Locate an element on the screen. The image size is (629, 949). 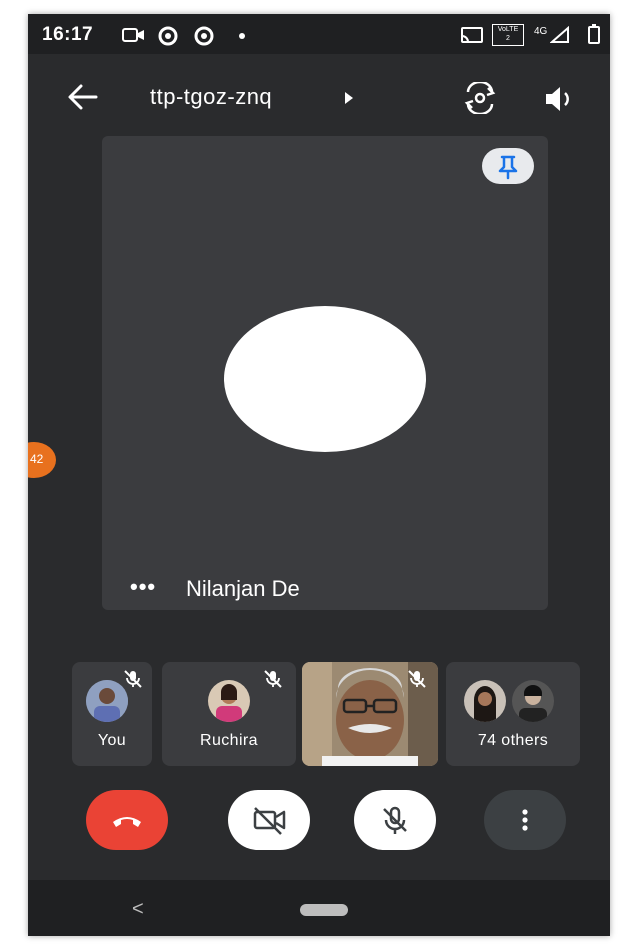
status-bar: 16:17 VoLTE 2 4G is located at coordinates (319, 34).